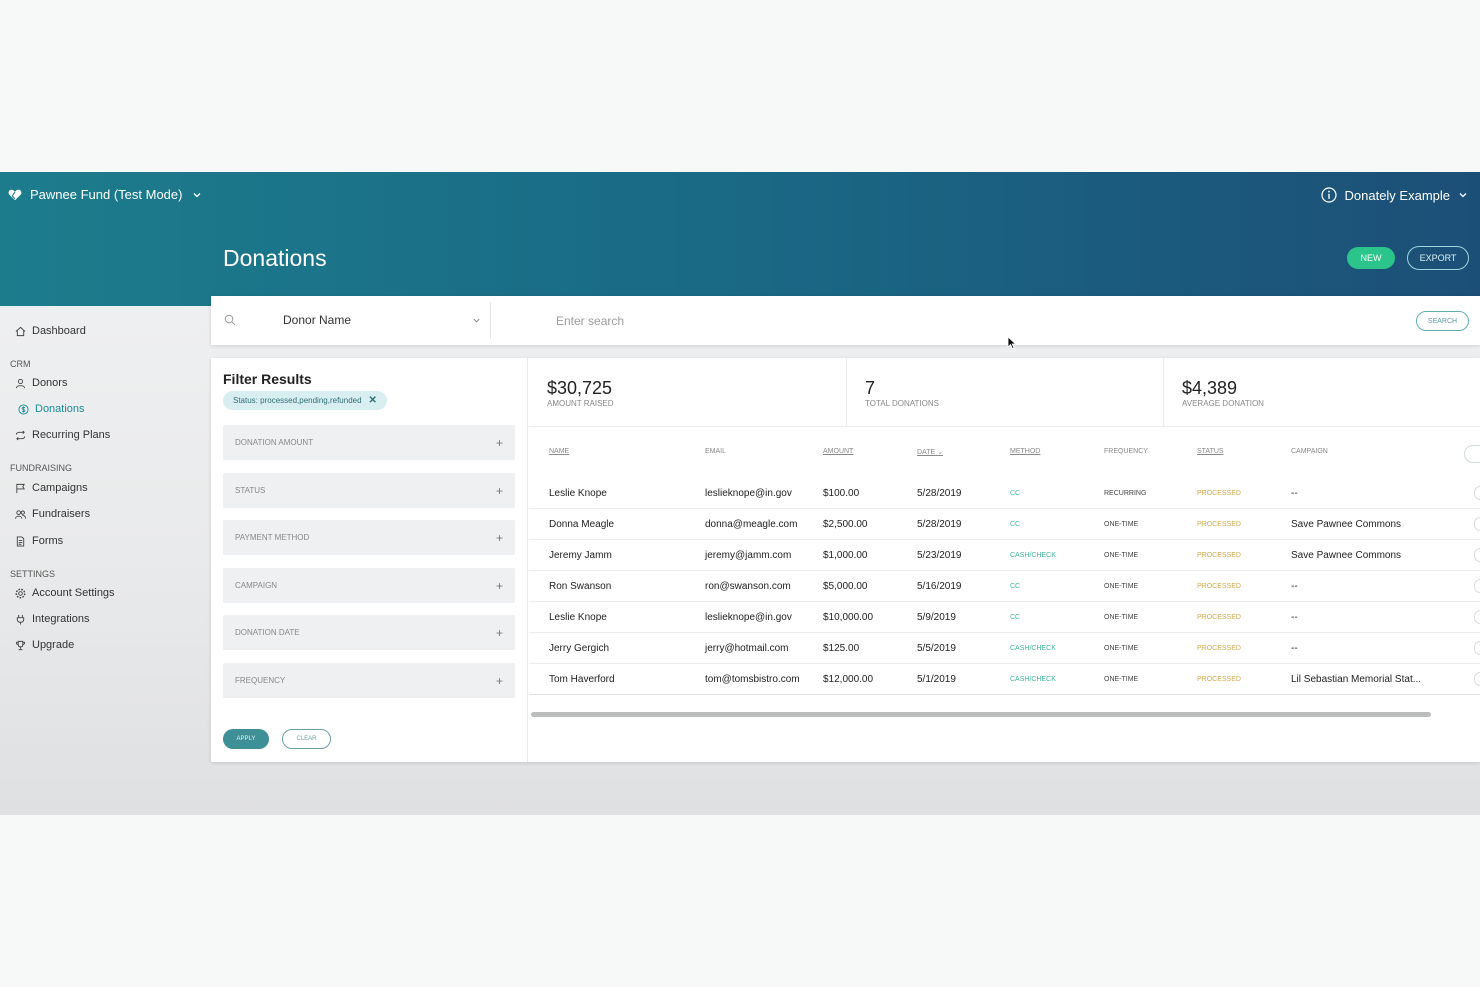 The image size is (1480, 987). Describe the element at coordinates (272, 537) in the screenshot. I see `filter-label: PAYMENT METHOD` at that location.